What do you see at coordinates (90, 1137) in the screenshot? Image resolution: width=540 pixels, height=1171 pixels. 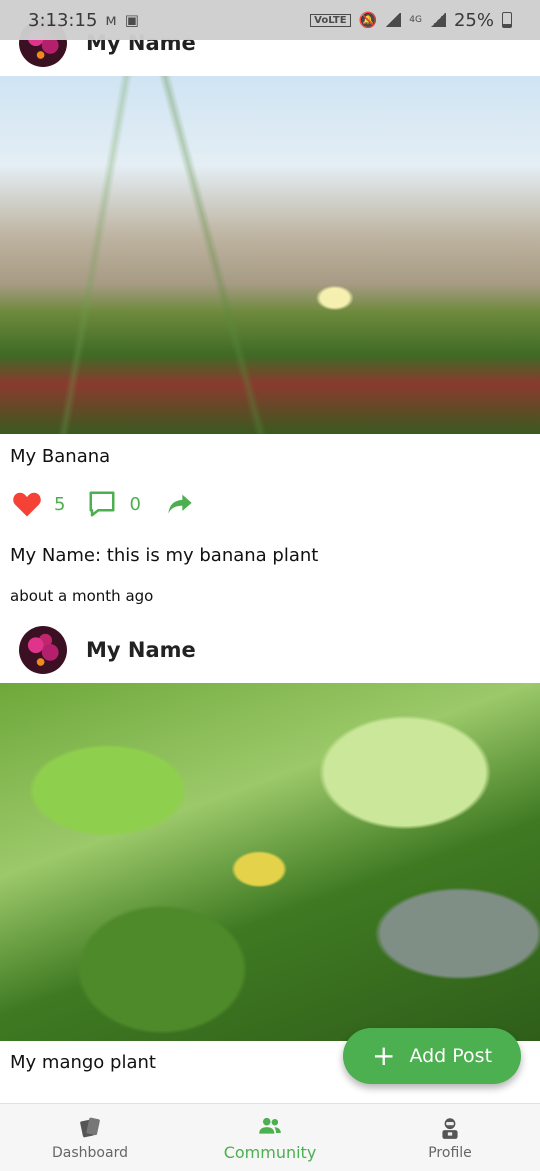 I see `nav-dashboard: Dashboard` at bounding box center [90, 1137].